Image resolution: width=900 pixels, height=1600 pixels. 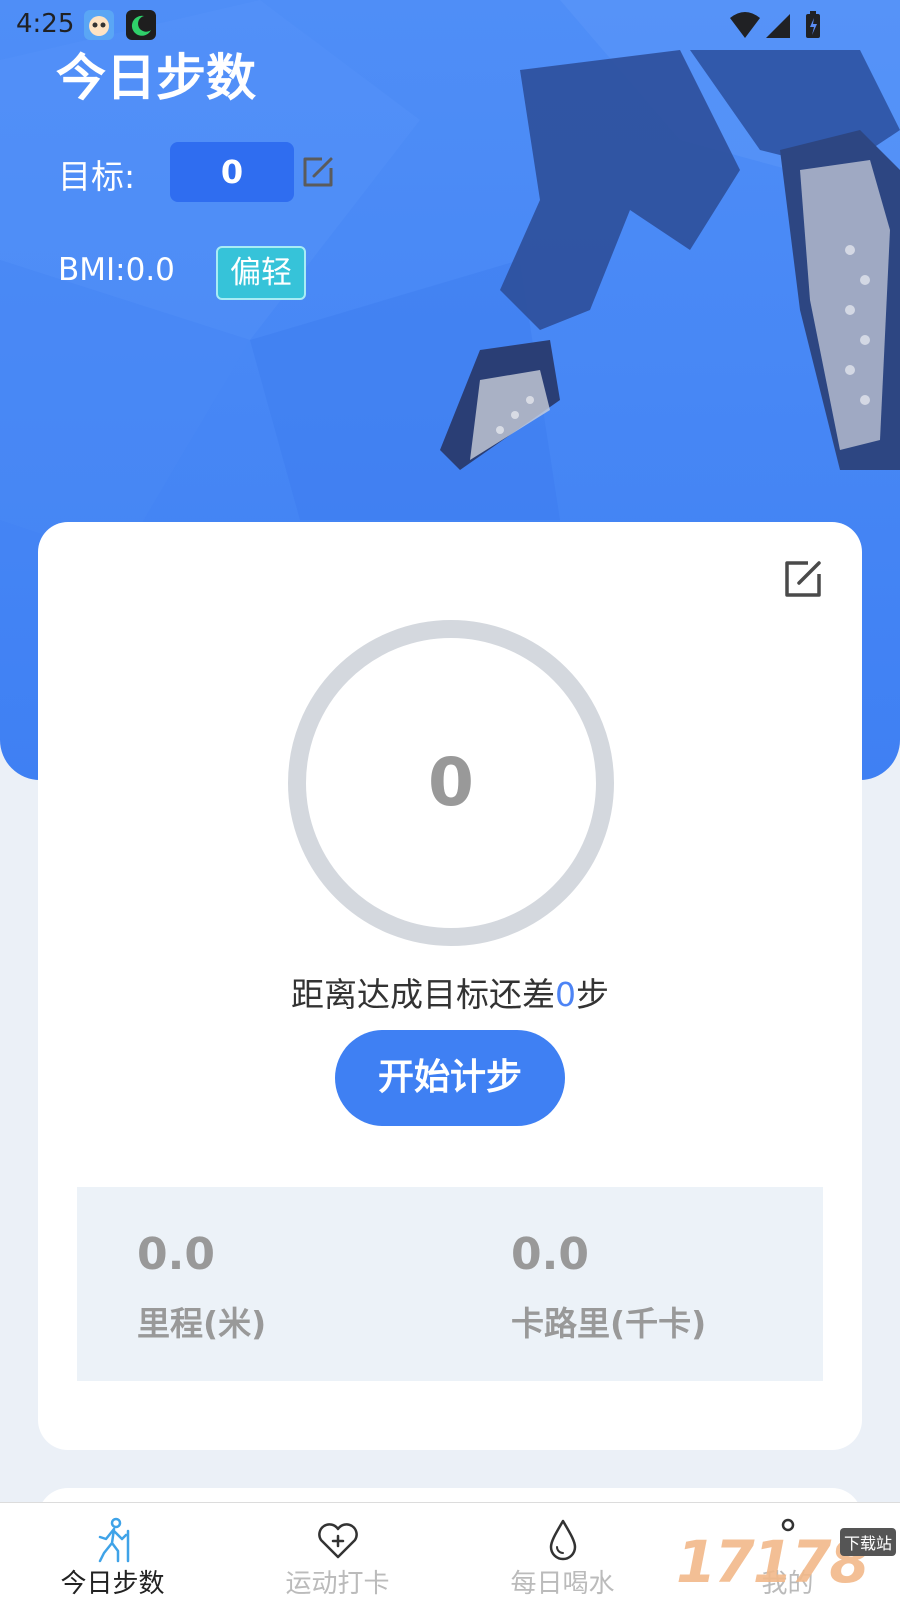 I want to click on tab-label-today-steps: 今日步数, so click(x=112, y=1584).